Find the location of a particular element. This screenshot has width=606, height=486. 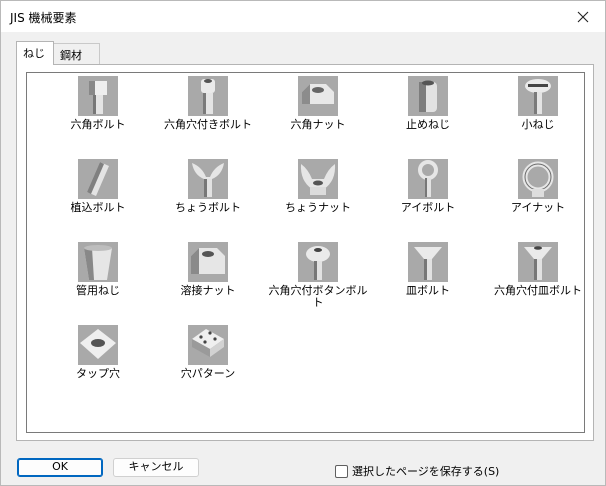

item-label: 止めねじ is located at coordinates (428, 124).